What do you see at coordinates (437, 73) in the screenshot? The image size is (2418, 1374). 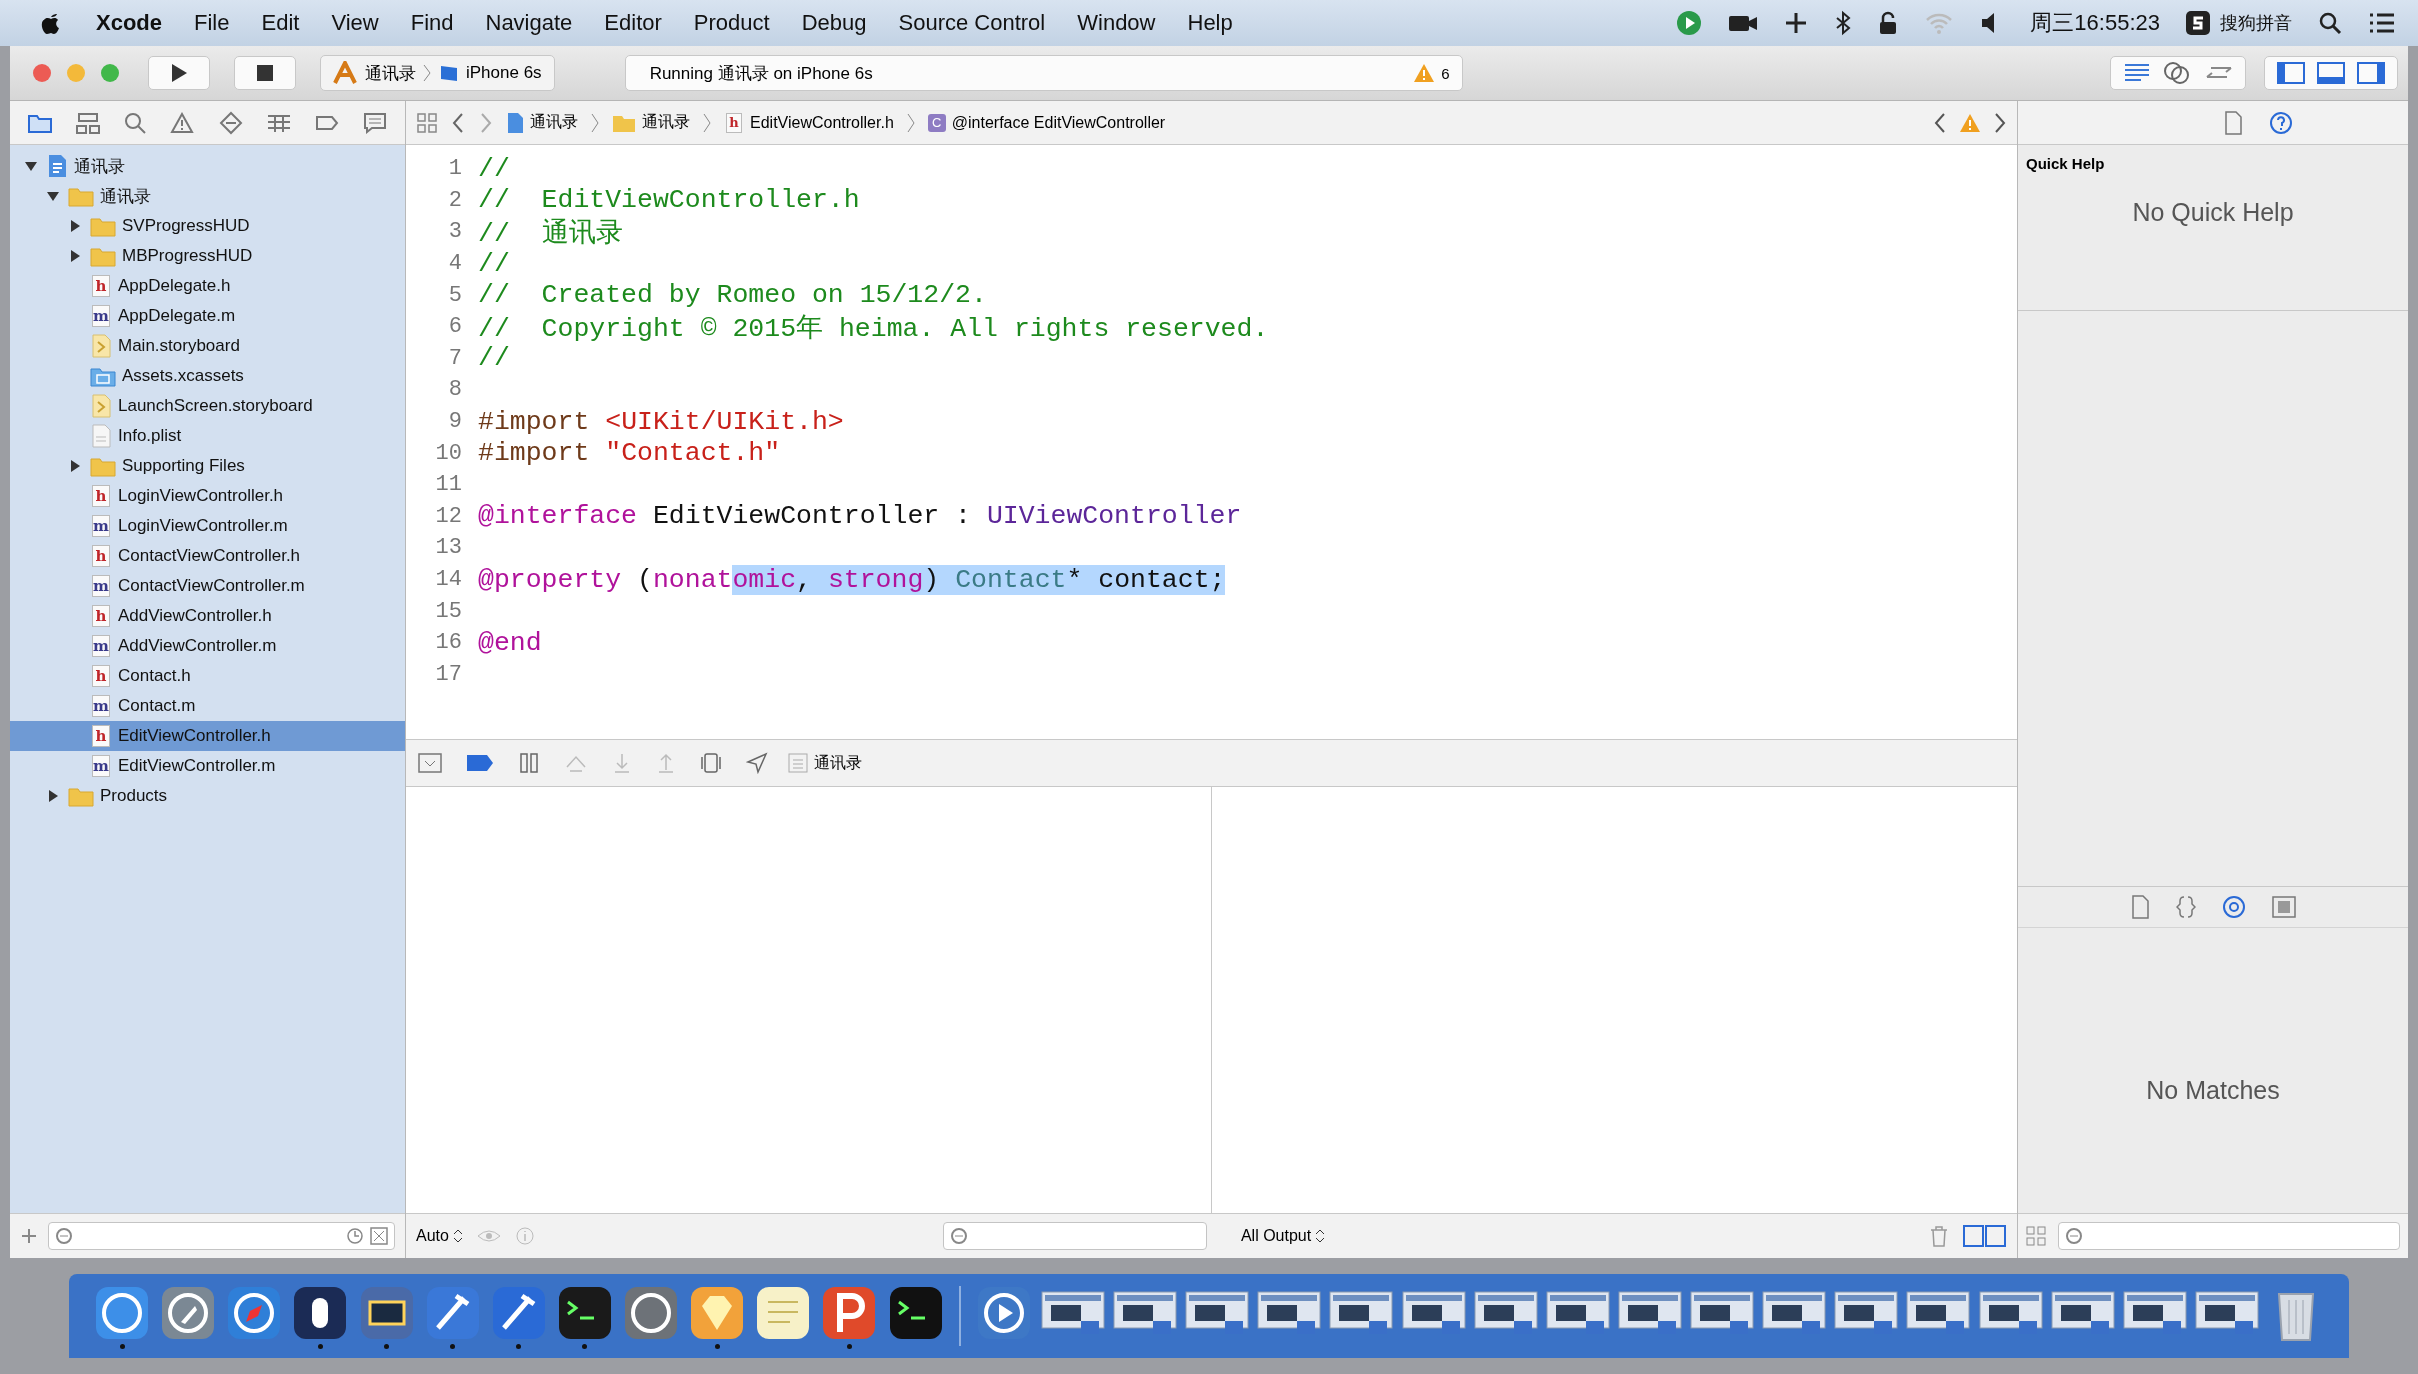 I see `scheme-selector: 通讯录 iPhone 6s` at bounding box center [437, 73].